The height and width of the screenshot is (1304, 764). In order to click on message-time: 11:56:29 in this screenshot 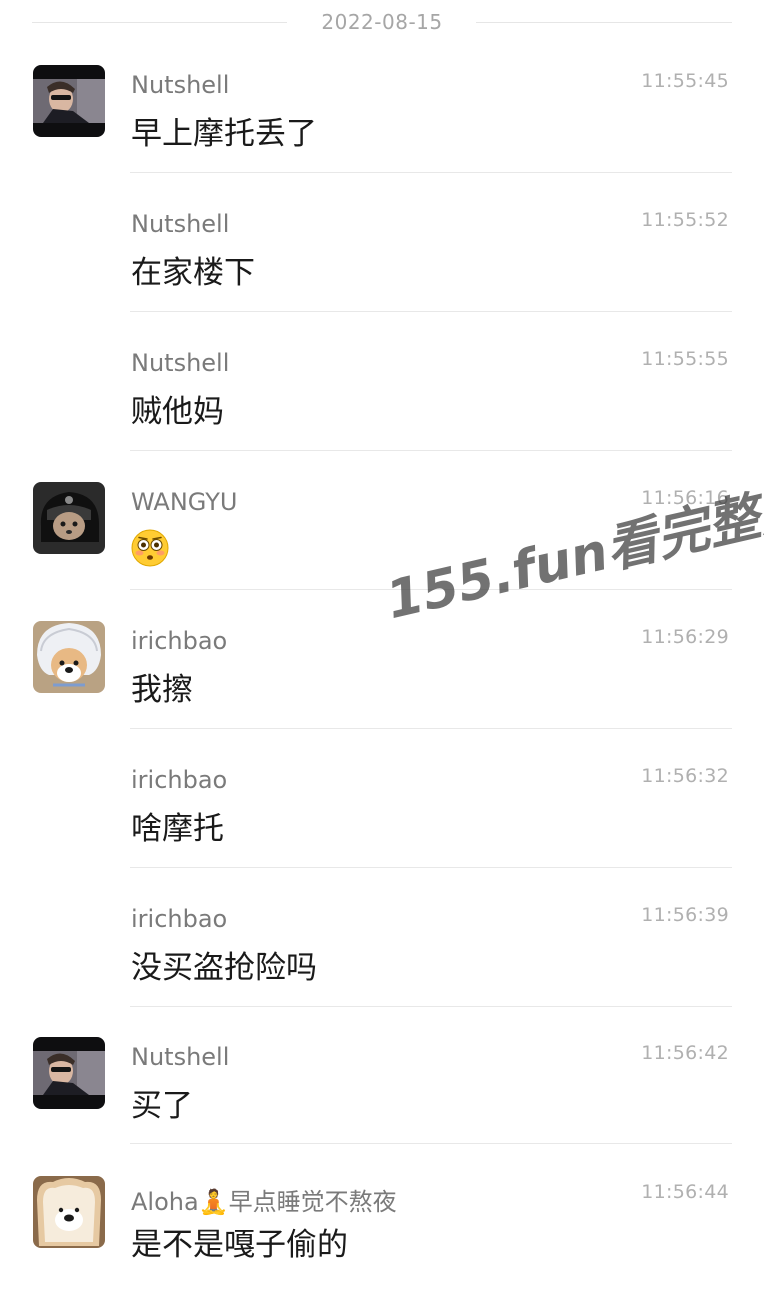, I will do `click(685, 637)`.